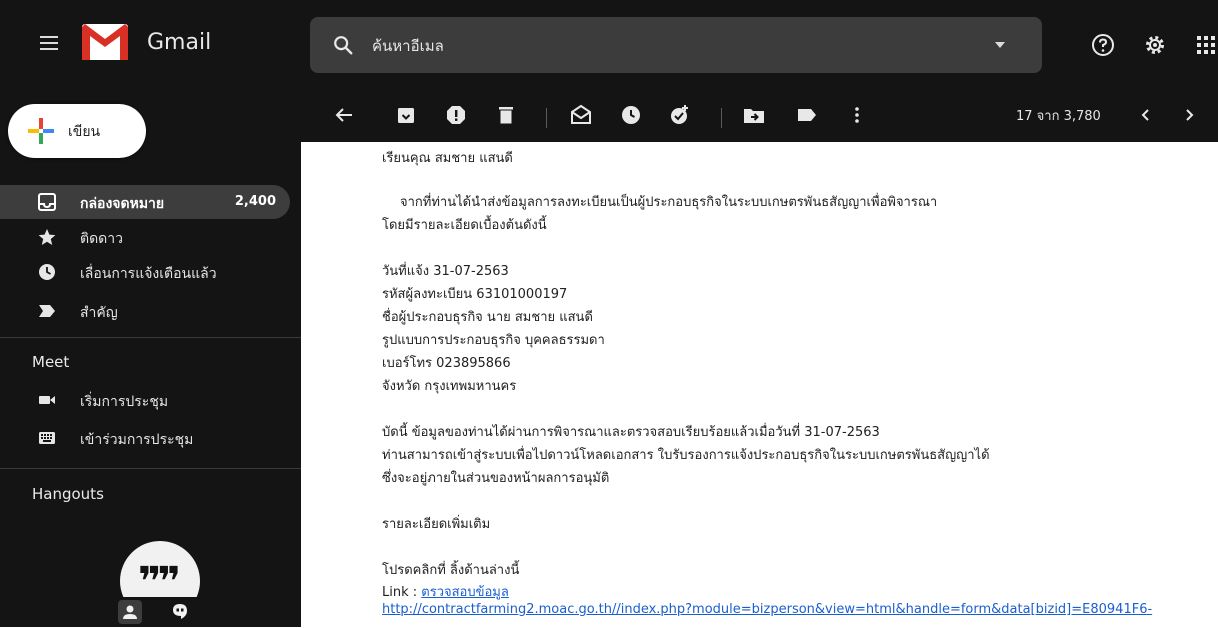  What do you see at coordinates (464, 225) in the screenshot?
I see `email-intro-line-2: โดยมีรายละเอียดเบื้องต้นดังนี้` at bounding box center [464, 225].